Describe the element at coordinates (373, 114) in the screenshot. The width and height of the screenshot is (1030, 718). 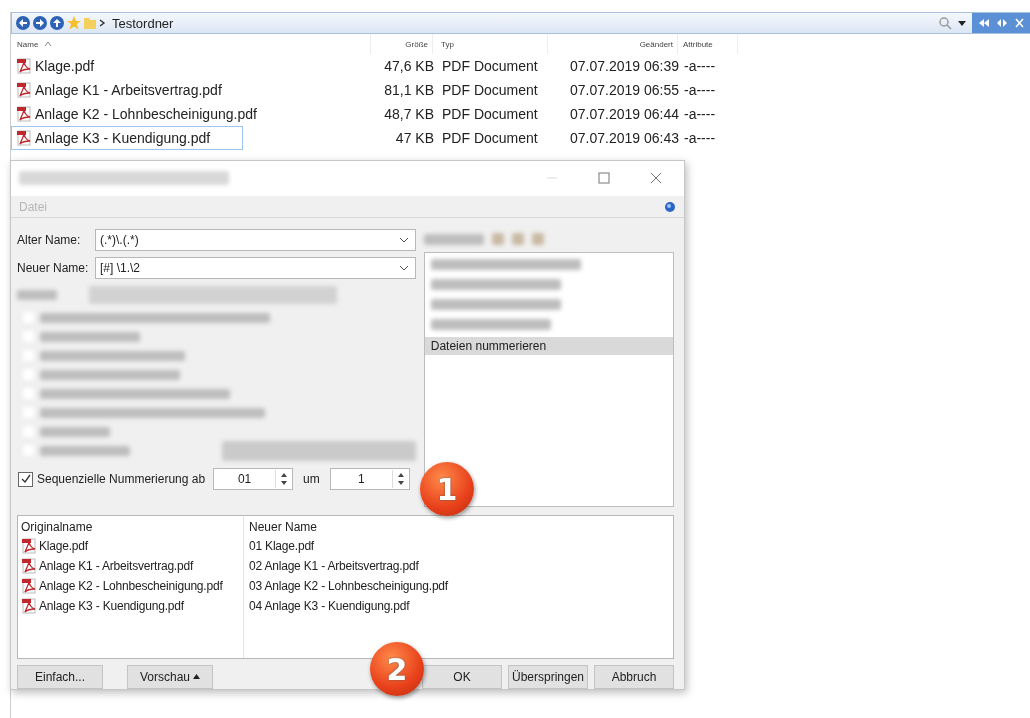
I see `file-row: Anlage K2 - Lohnbescheinigung.pdf 48,7 KB PDF Document 07.07.2019 06:44 -a----` at that location.